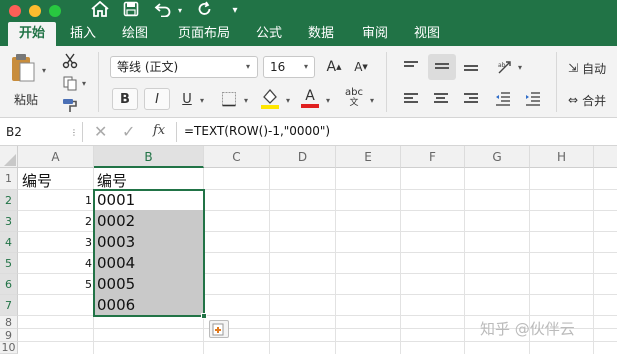 The image size is (617, 354). Describe the element at coordinates (321, 34) in the screenshot. I see `tab-data: 数据` at that location.